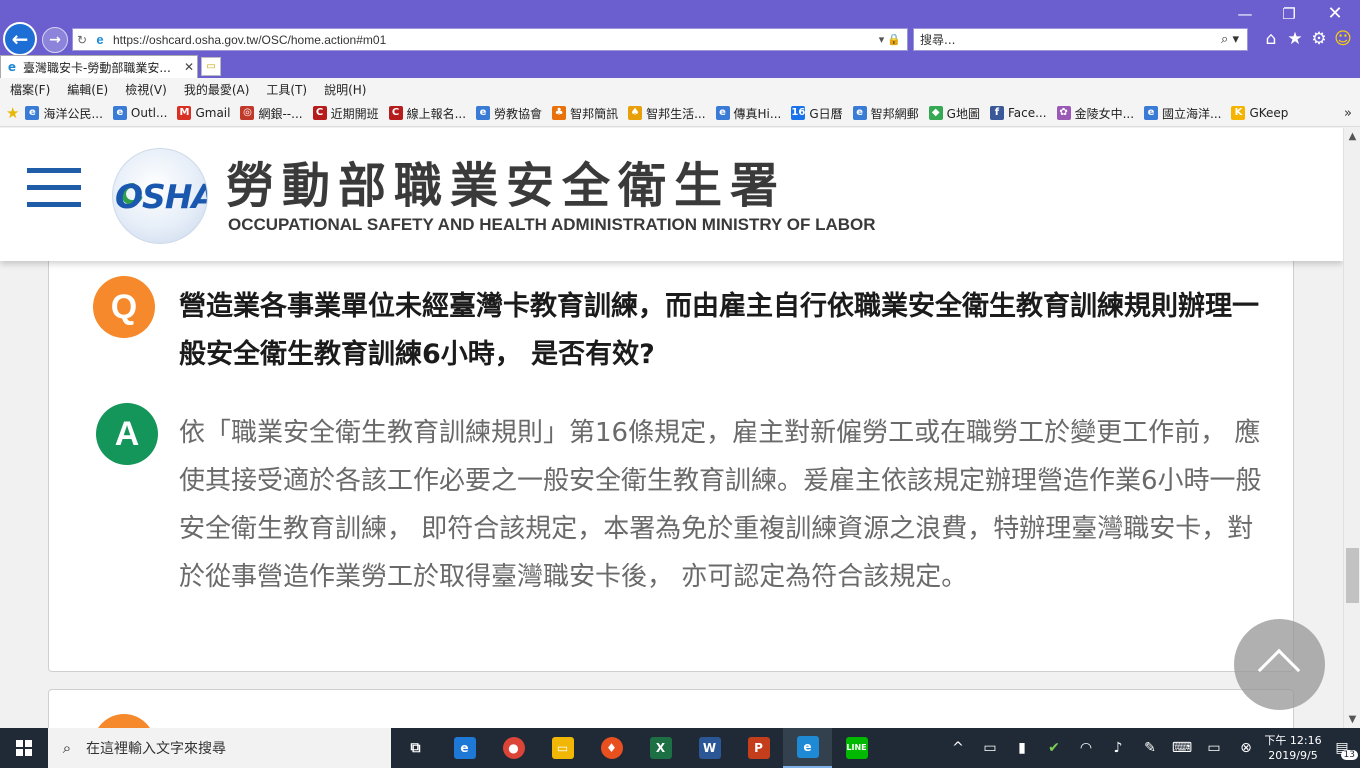 This screenshot has width=1360, height=768. Describe the element at coordinates (12, 113) in the screenshot. I see `add-favorite-star-icon: ★` at that location.